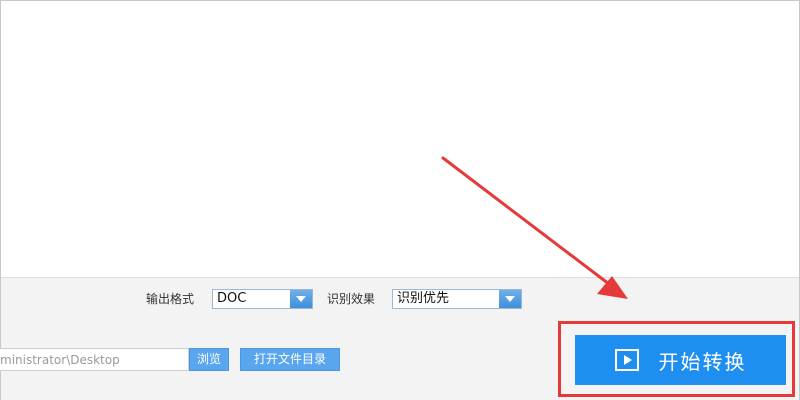 The image size is (800, 400). Describe the element at coordinates (423, 298) in the screenshot. I see `recognition-value: 识别优先` at that location.